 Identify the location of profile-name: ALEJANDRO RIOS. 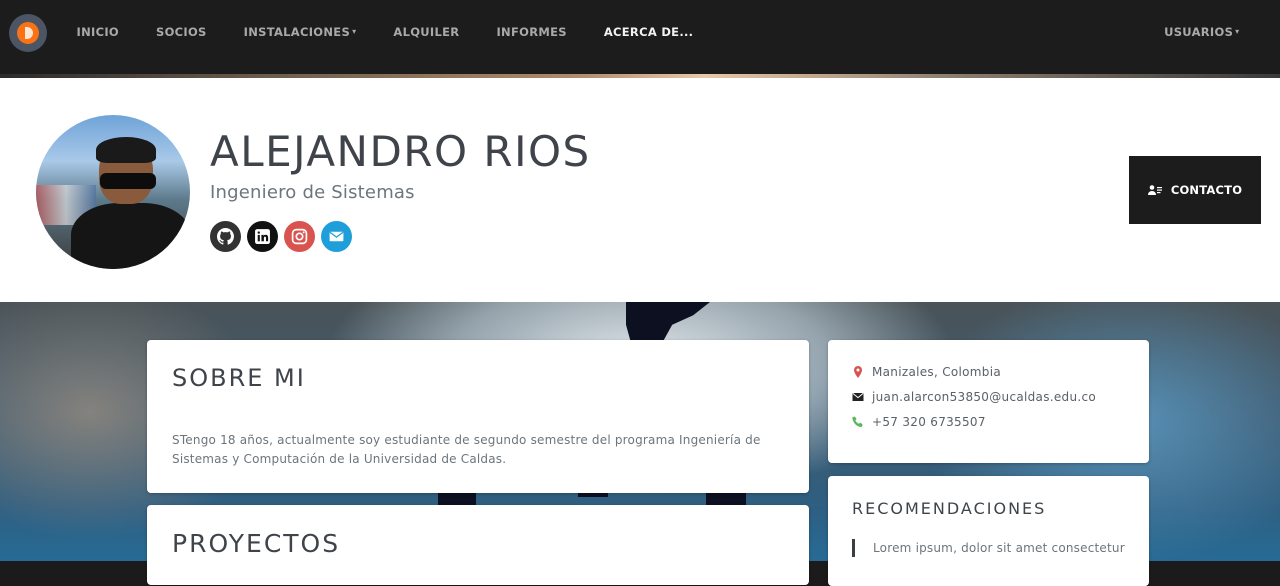
(400, 151).